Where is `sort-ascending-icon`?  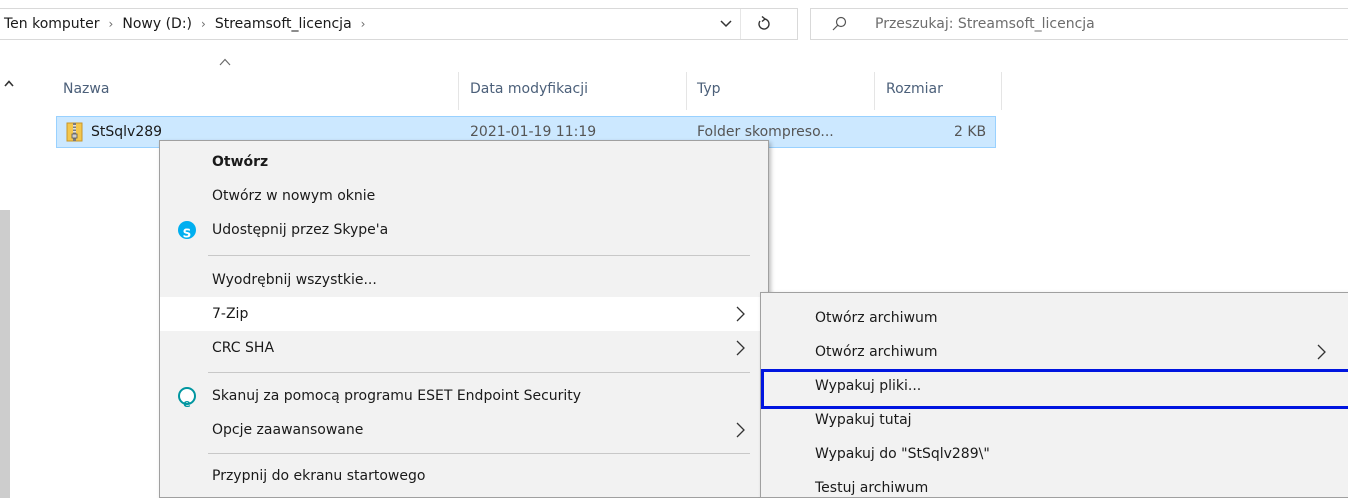 sort-ascending-icon is located at coordinates (225, 62).